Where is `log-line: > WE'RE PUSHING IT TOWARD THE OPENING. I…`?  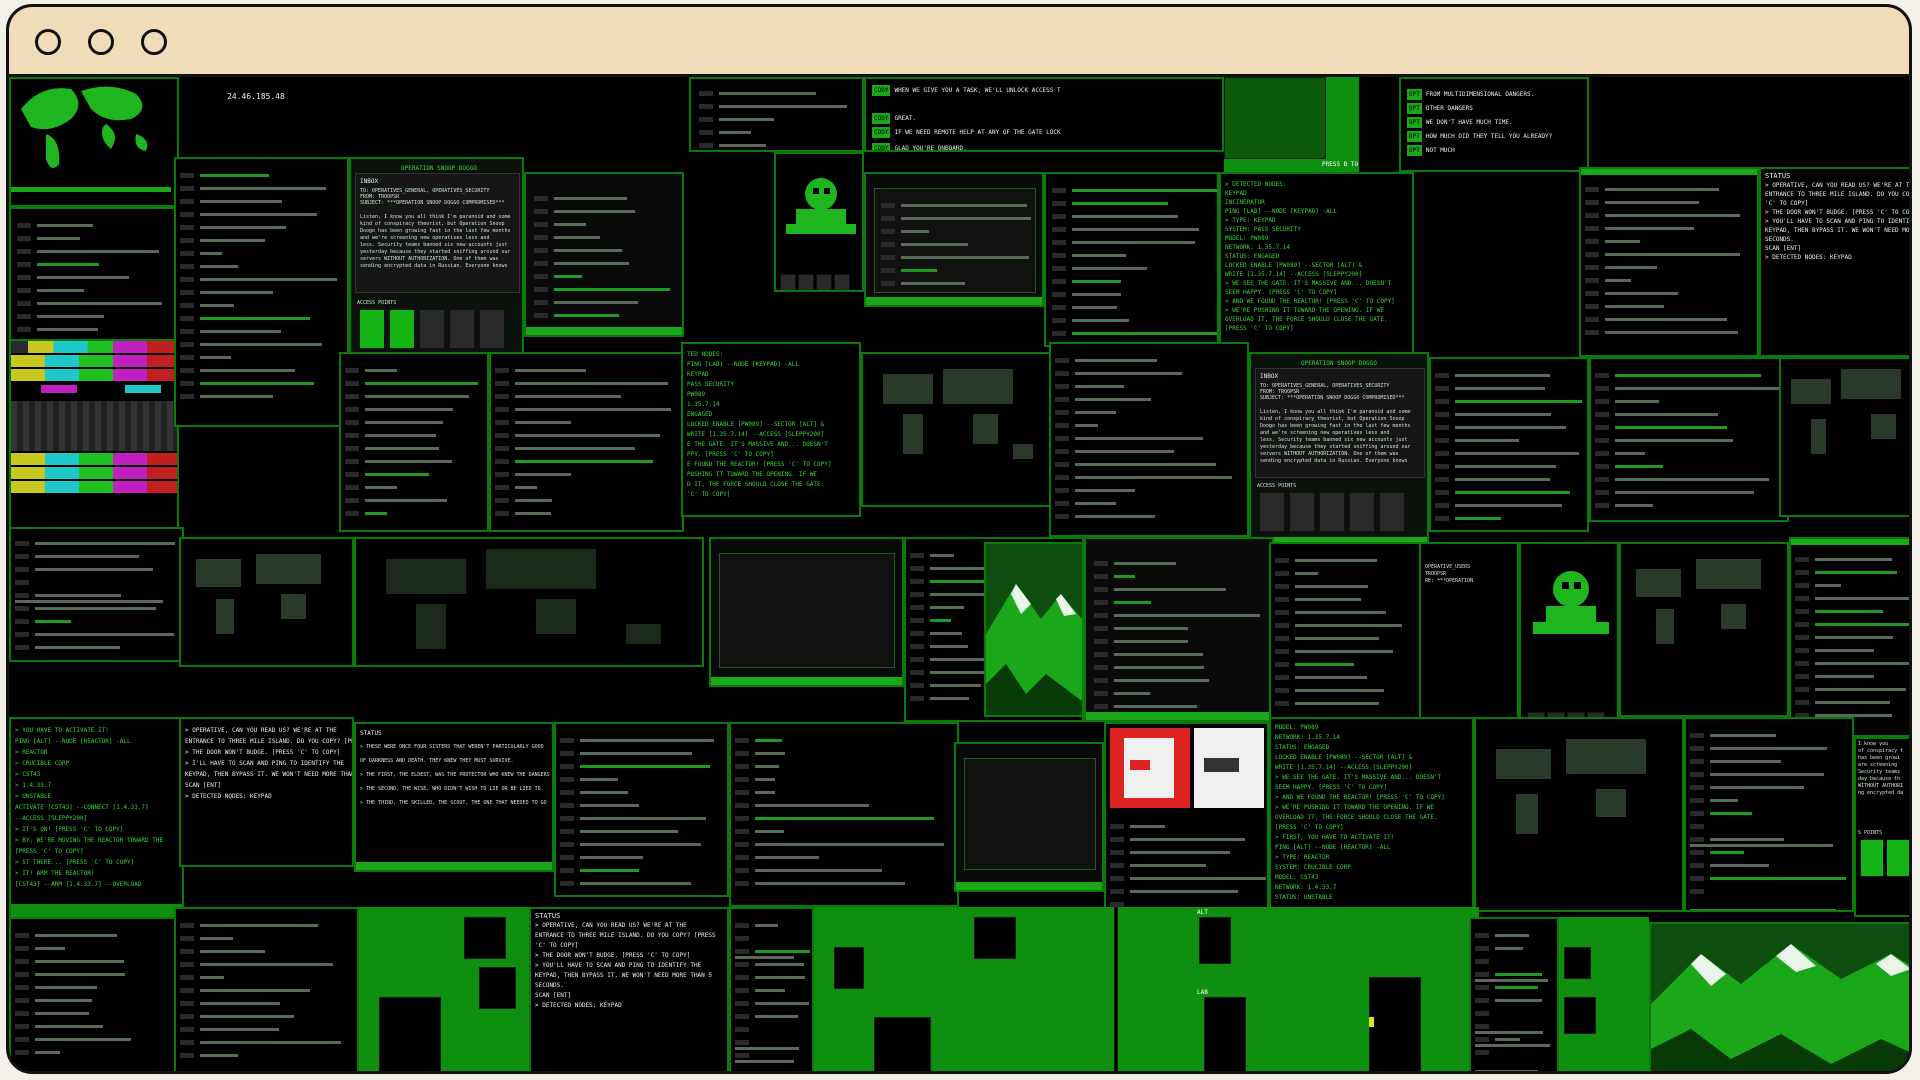 log-line: > WE'RE PUSHING IT TOWARD THE OPENING. I… is located at coordinates (1304, 310).